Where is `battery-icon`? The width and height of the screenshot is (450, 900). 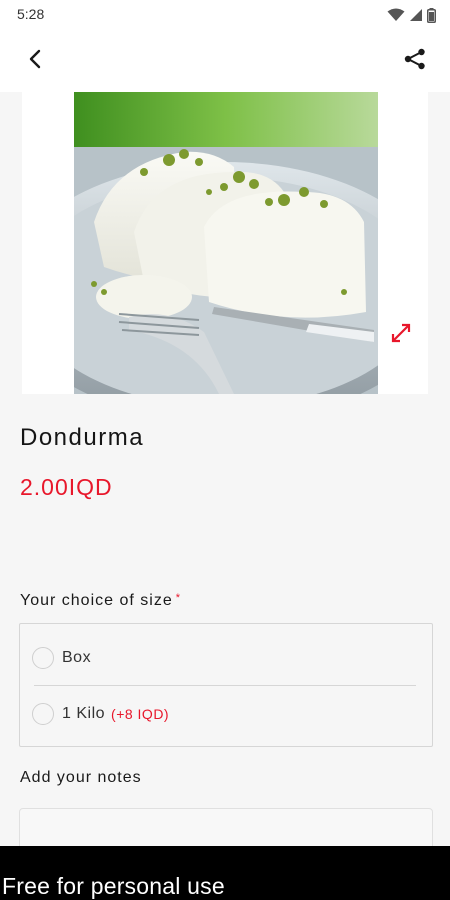
battery-icon is located at coordinates (431, 15).